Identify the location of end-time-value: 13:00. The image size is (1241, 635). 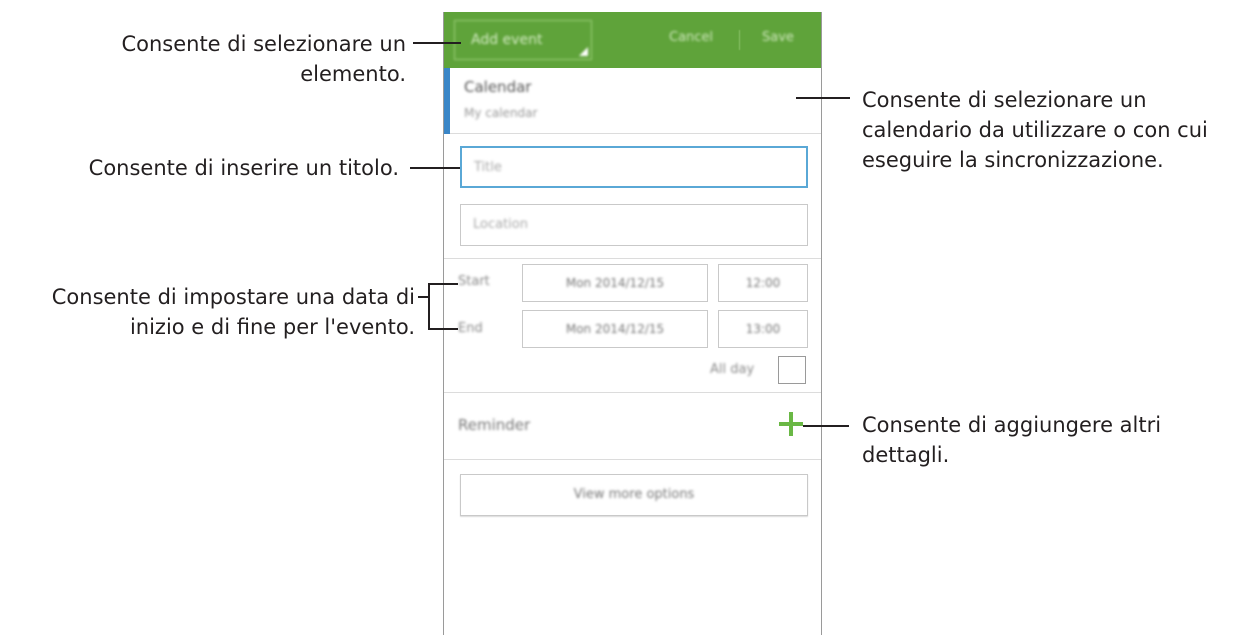
(763, 329).